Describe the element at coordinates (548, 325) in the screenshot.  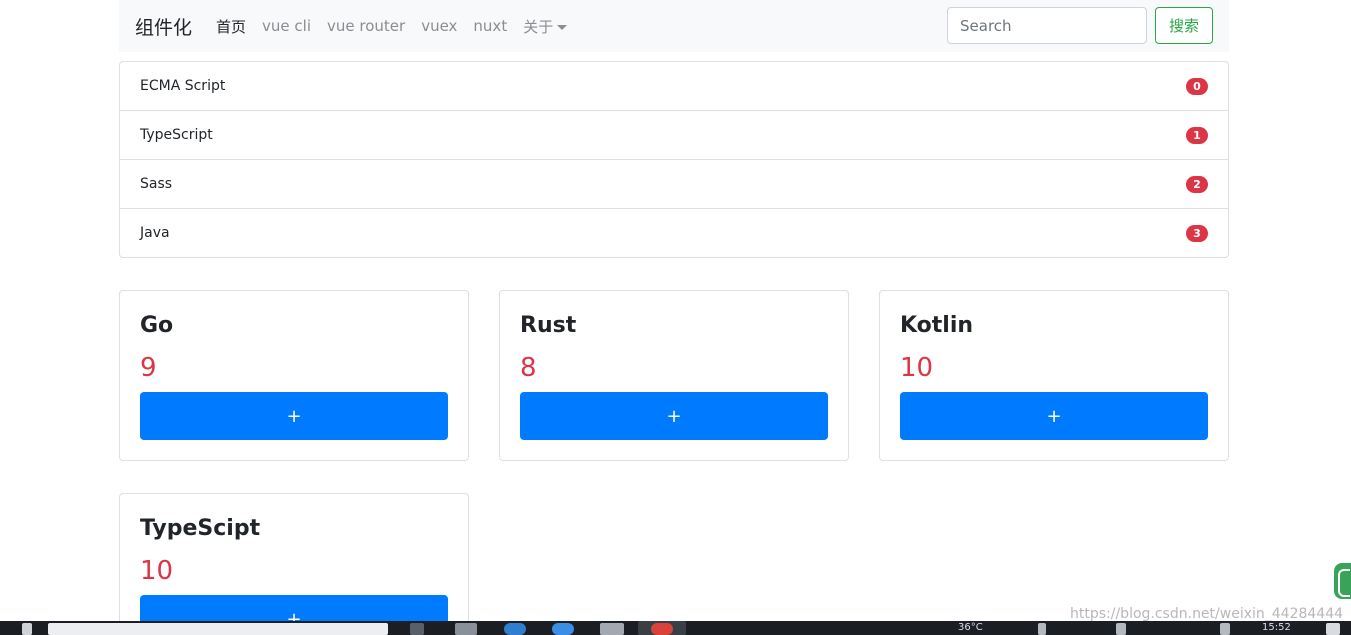
I see `card-title: Rust` at that location.